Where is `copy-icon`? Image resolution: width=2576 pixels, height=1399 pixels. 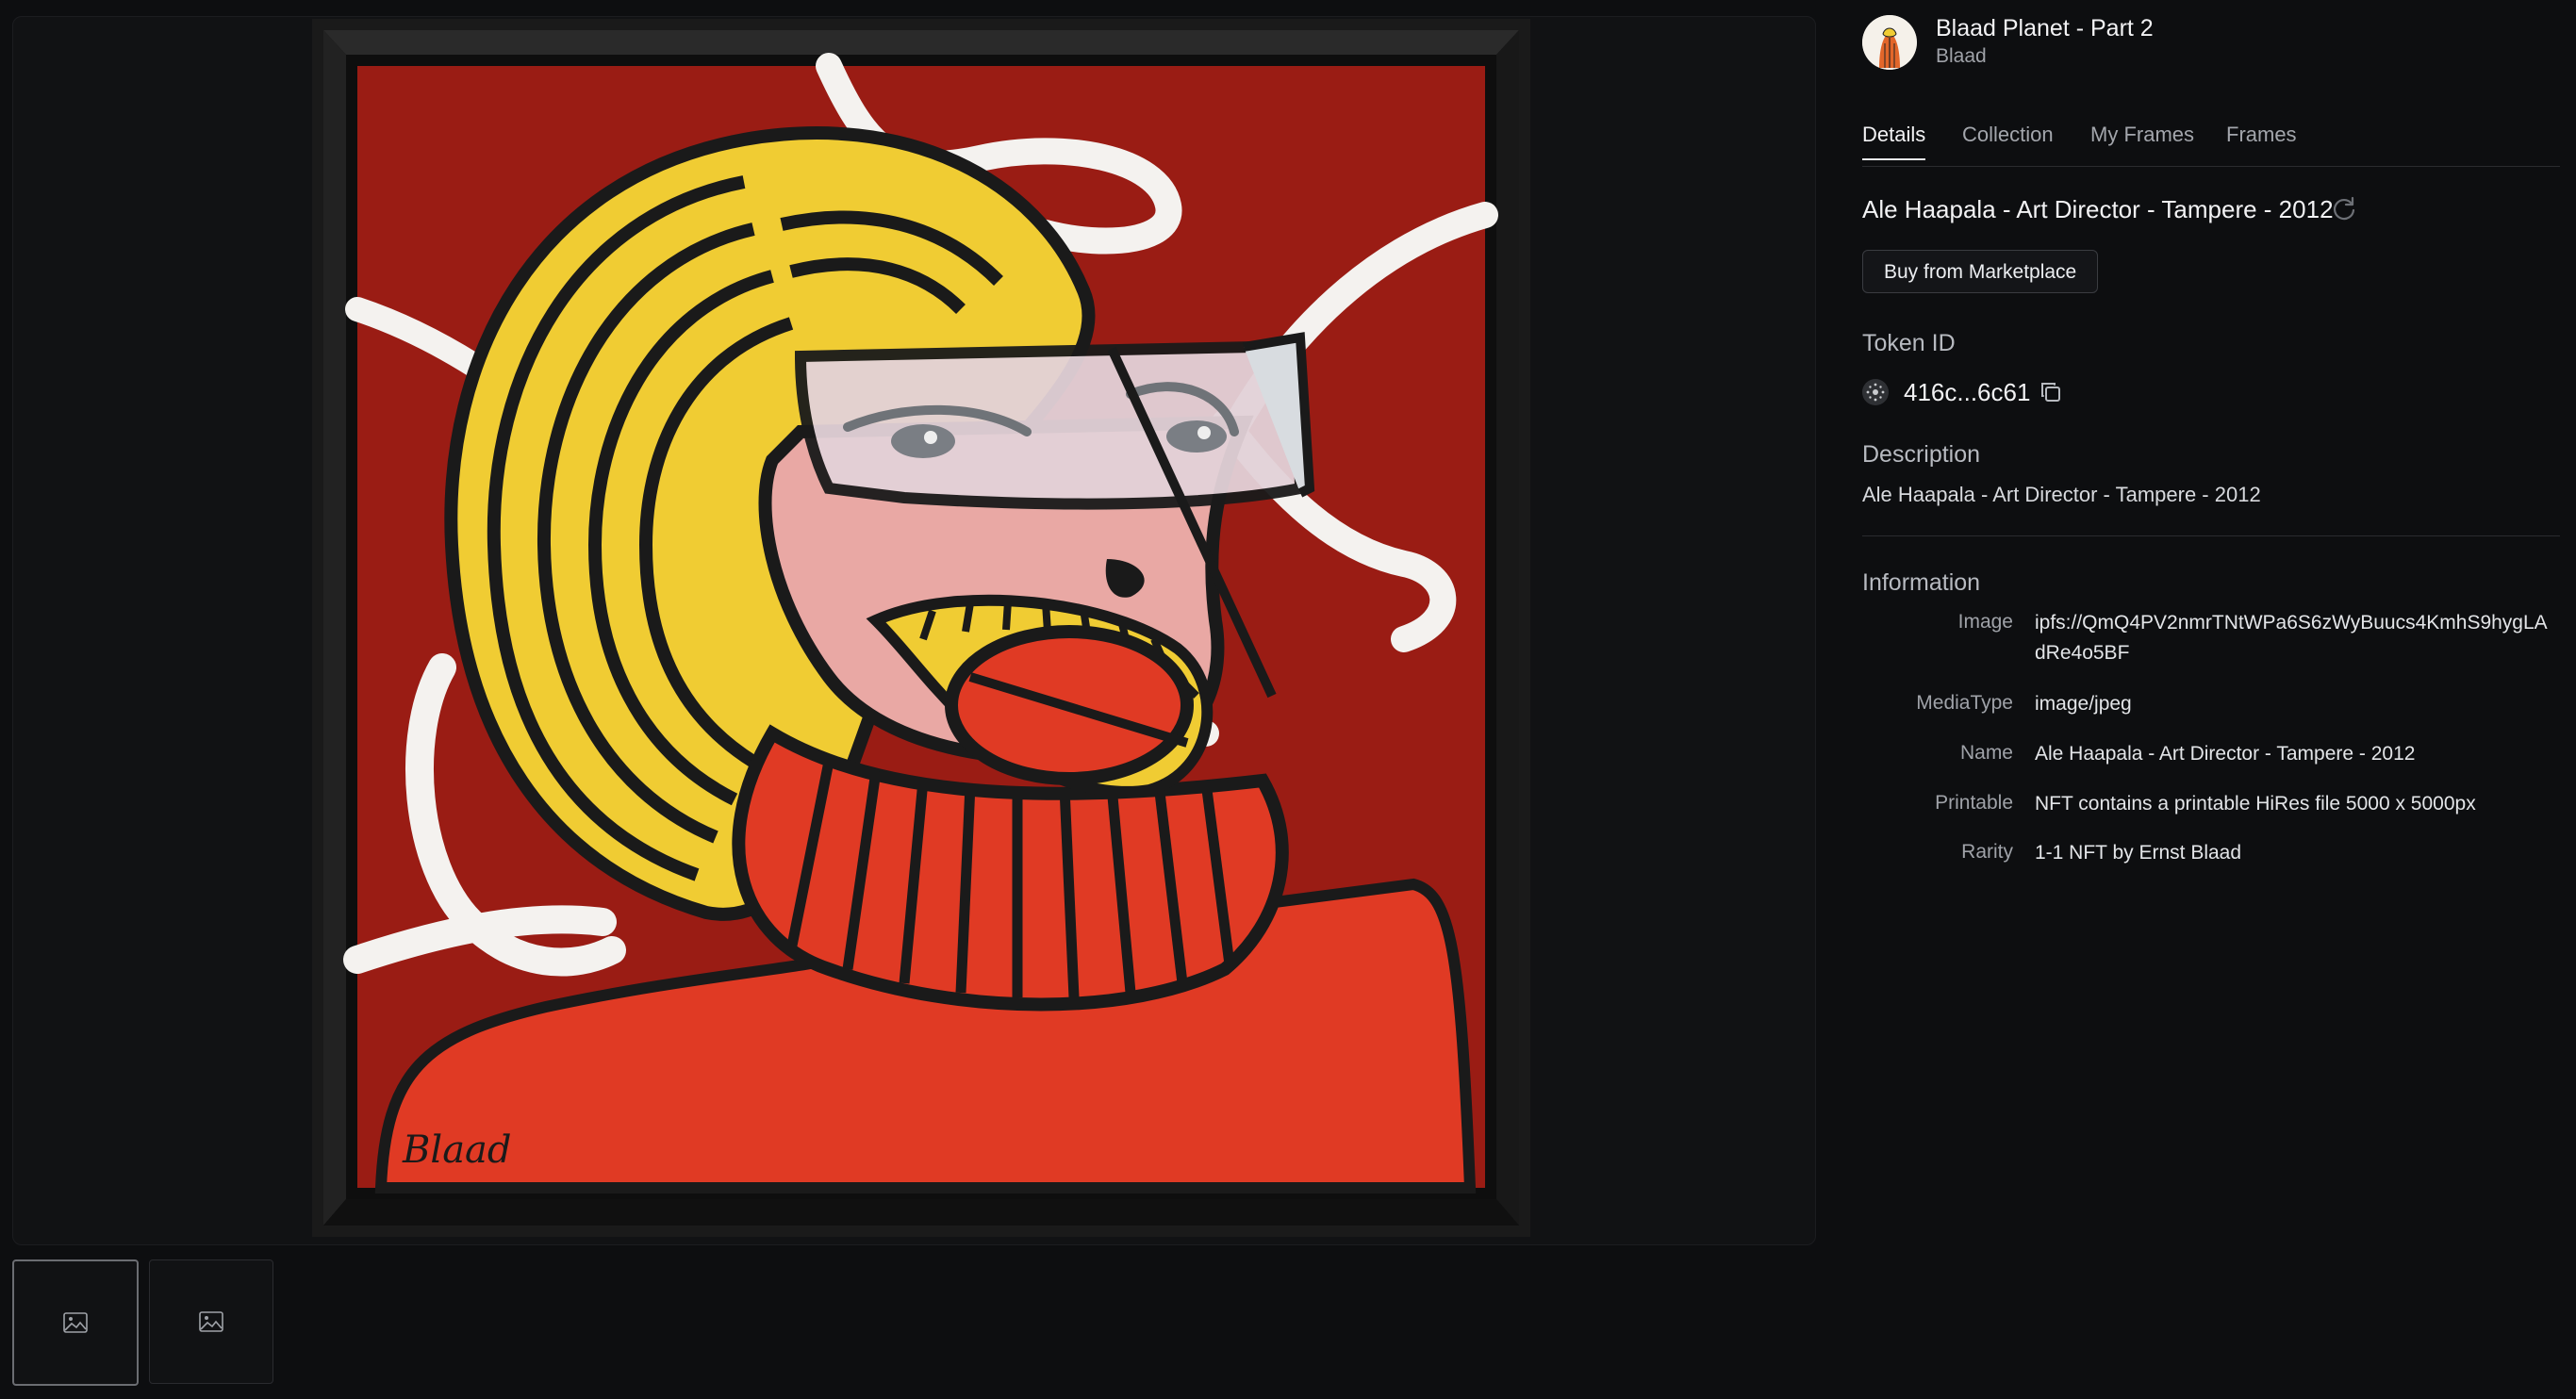 copy-icon is located at coordinates (2051, 392).